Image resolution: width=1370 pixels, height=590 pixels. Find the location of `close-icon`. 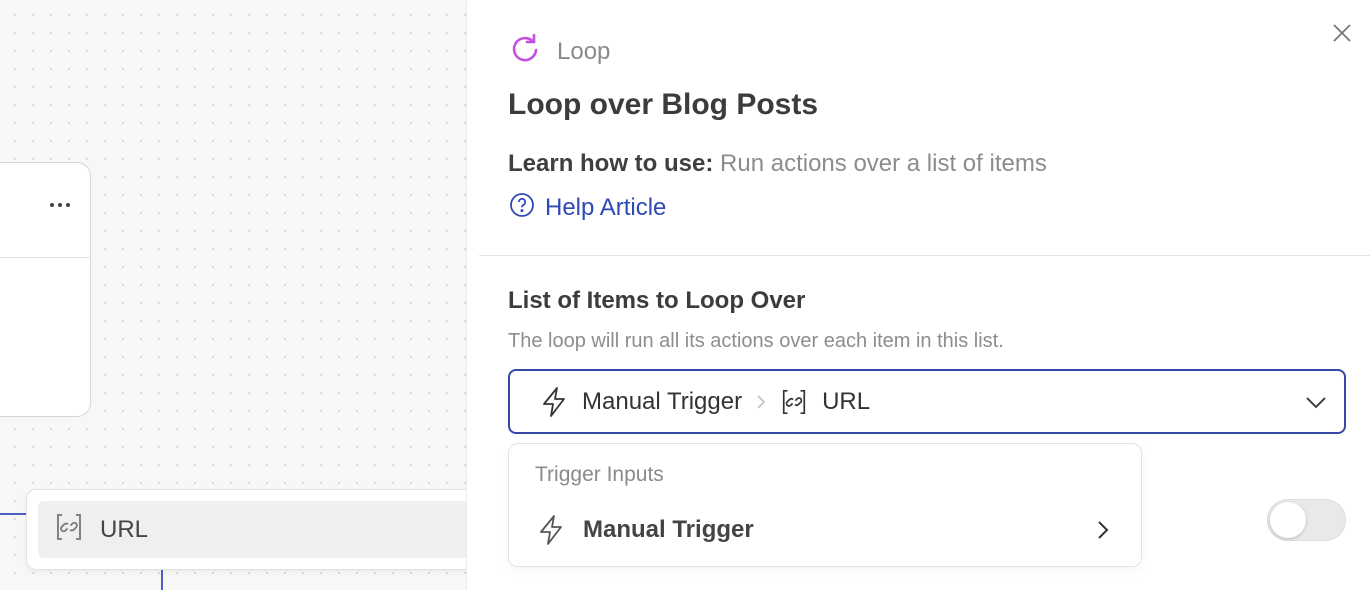

close-icon is located at coordinates (1342, 33).